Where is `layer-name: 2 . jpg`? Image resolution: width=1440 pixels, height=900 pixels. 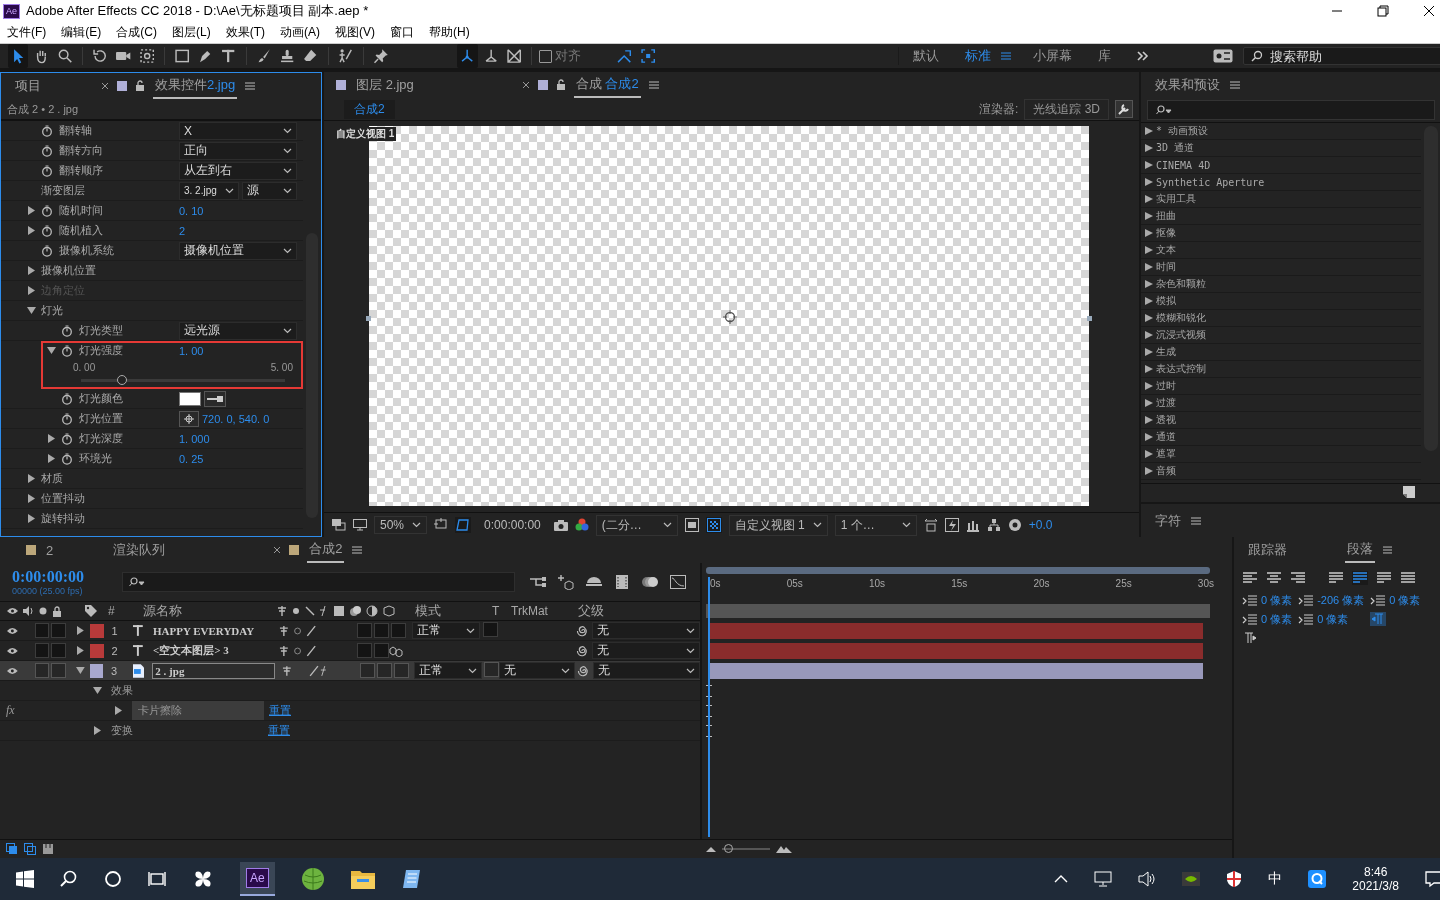 layer-name: 2 . jpg is located at coordinates (213, 670).